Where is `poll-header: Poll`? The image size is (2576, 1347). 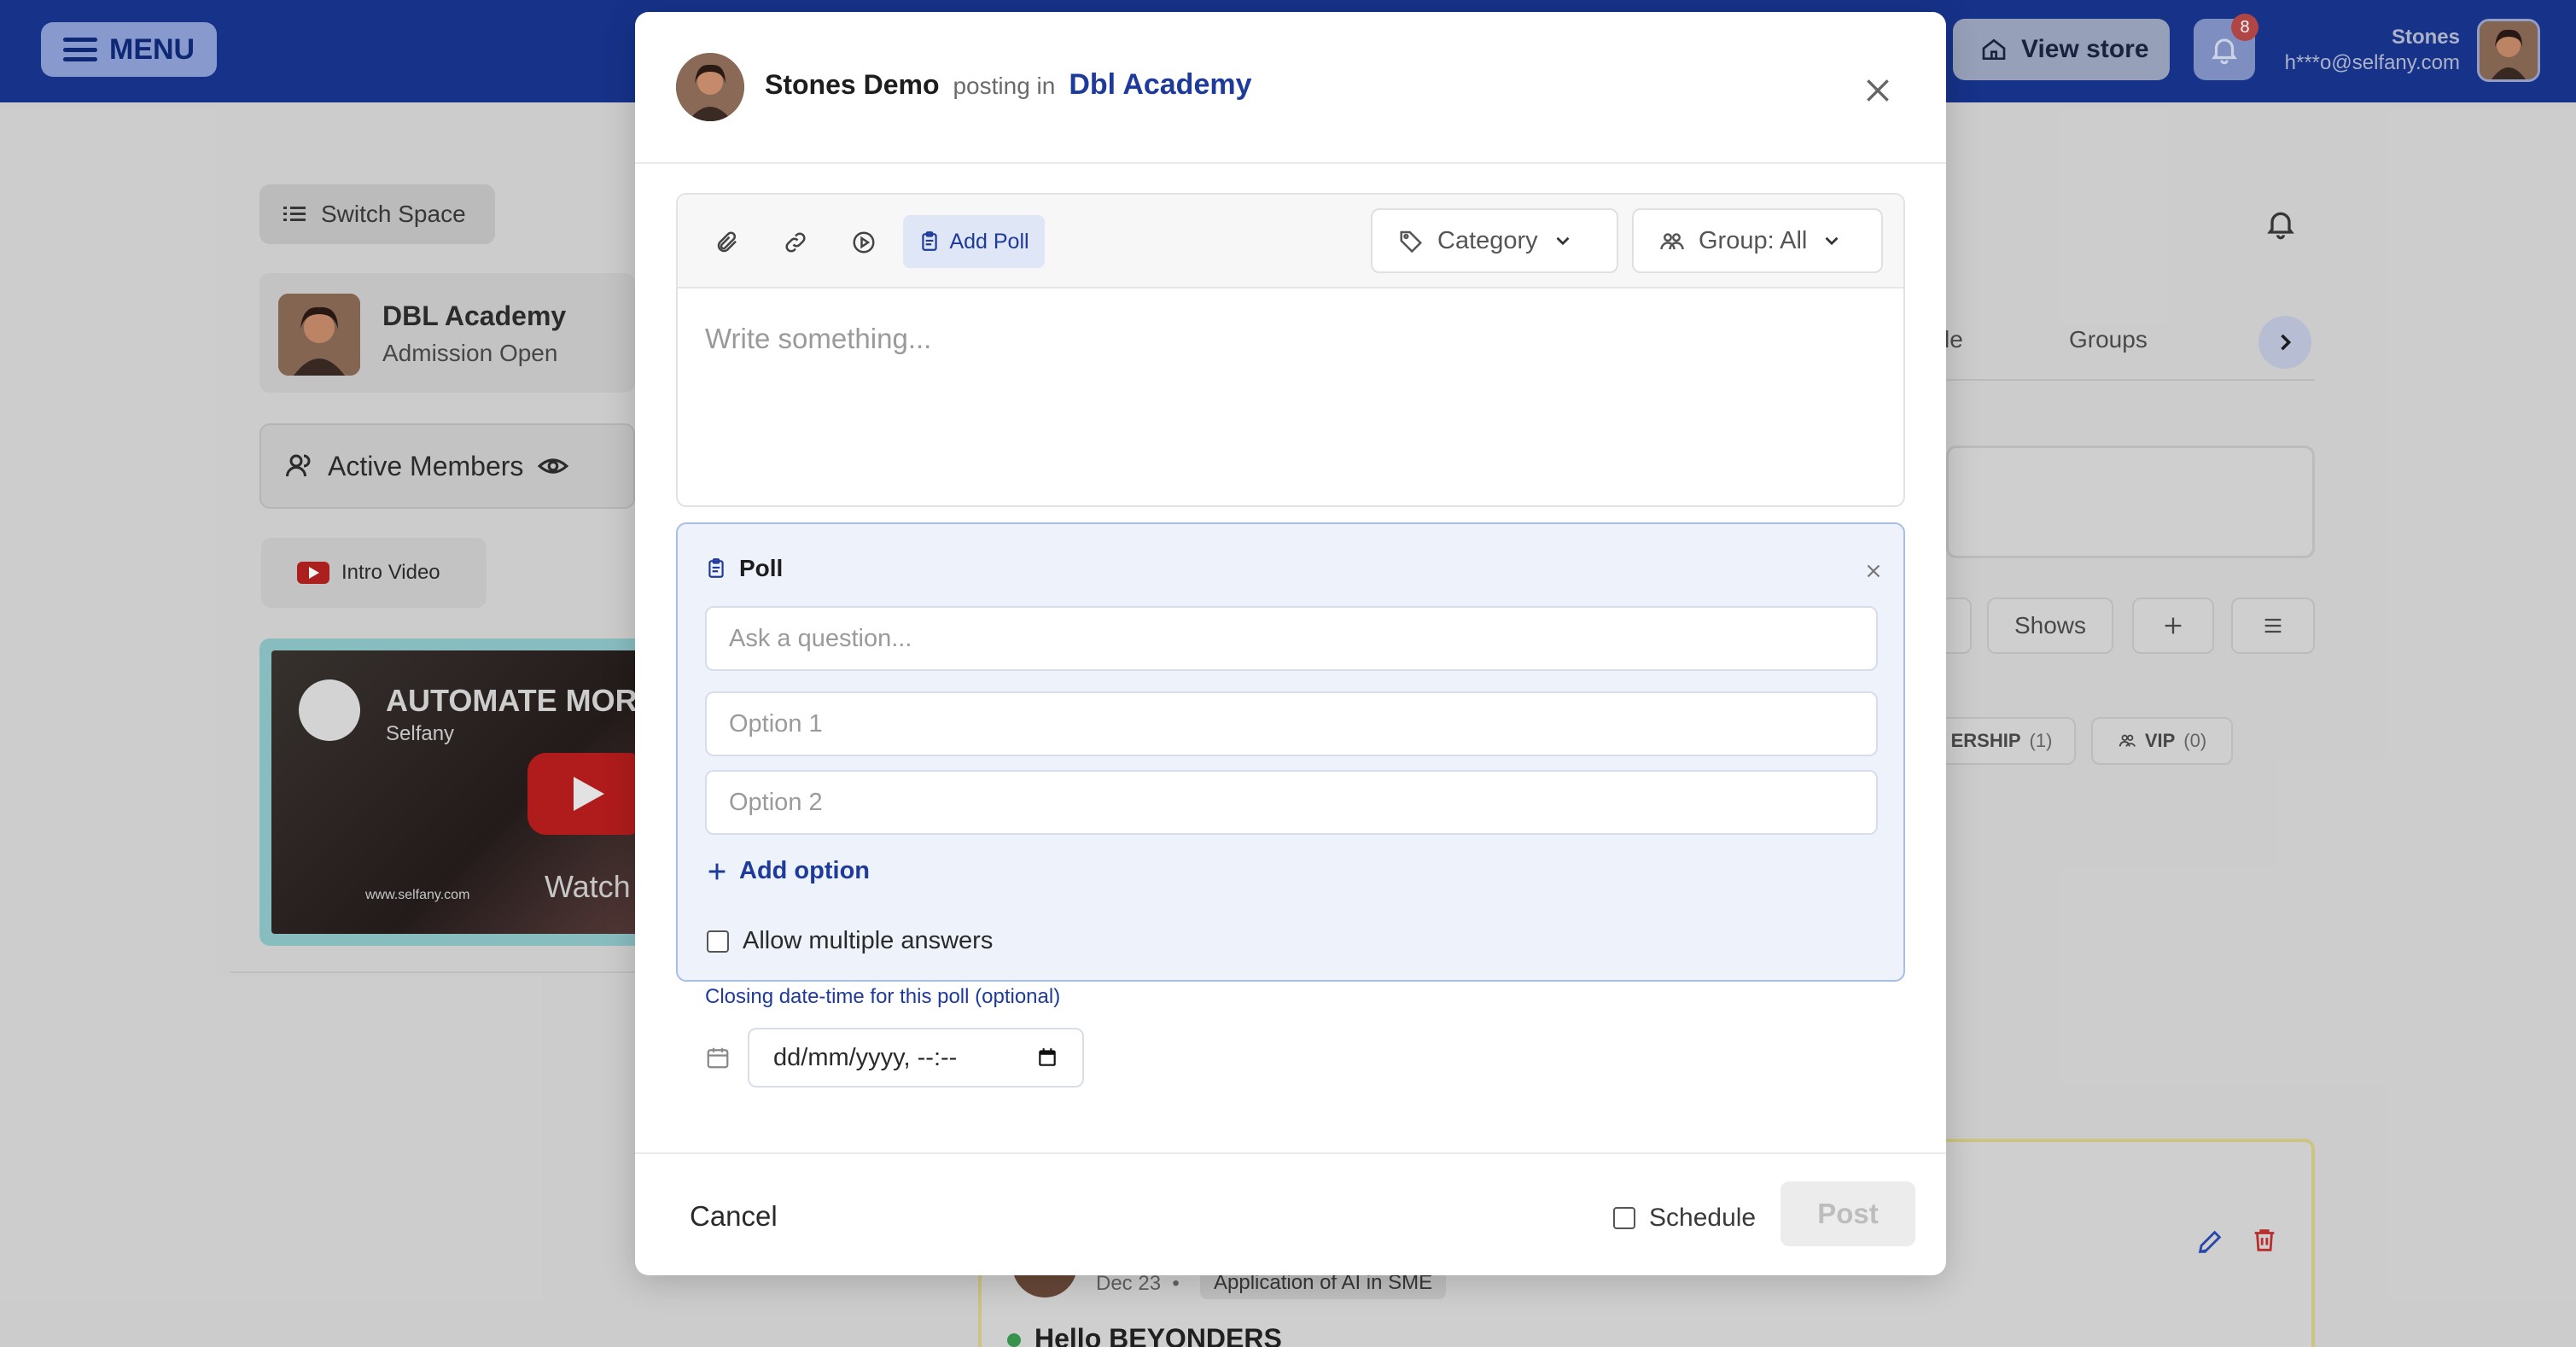
poll-header: Poll is located at coordinates (744, 569).